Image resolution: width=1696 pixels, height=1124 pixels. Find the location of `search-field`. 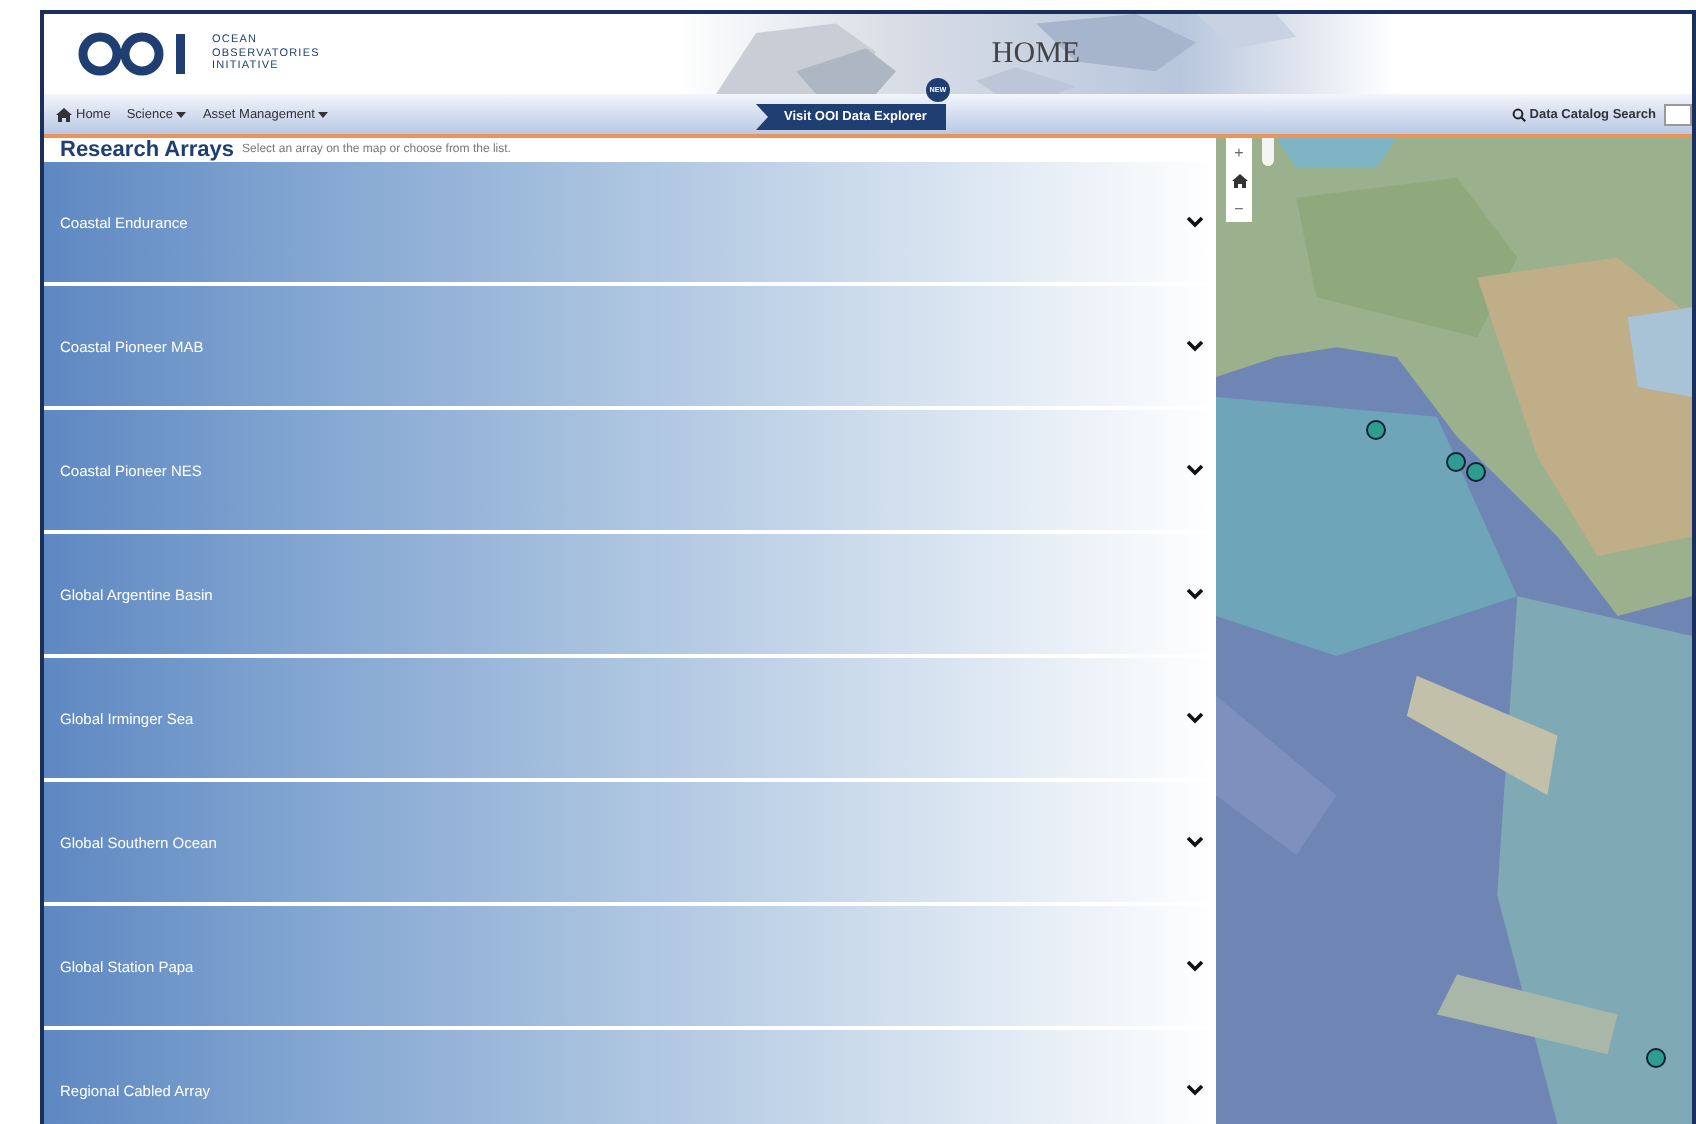

search-field is located at coordinates (1678, 114).